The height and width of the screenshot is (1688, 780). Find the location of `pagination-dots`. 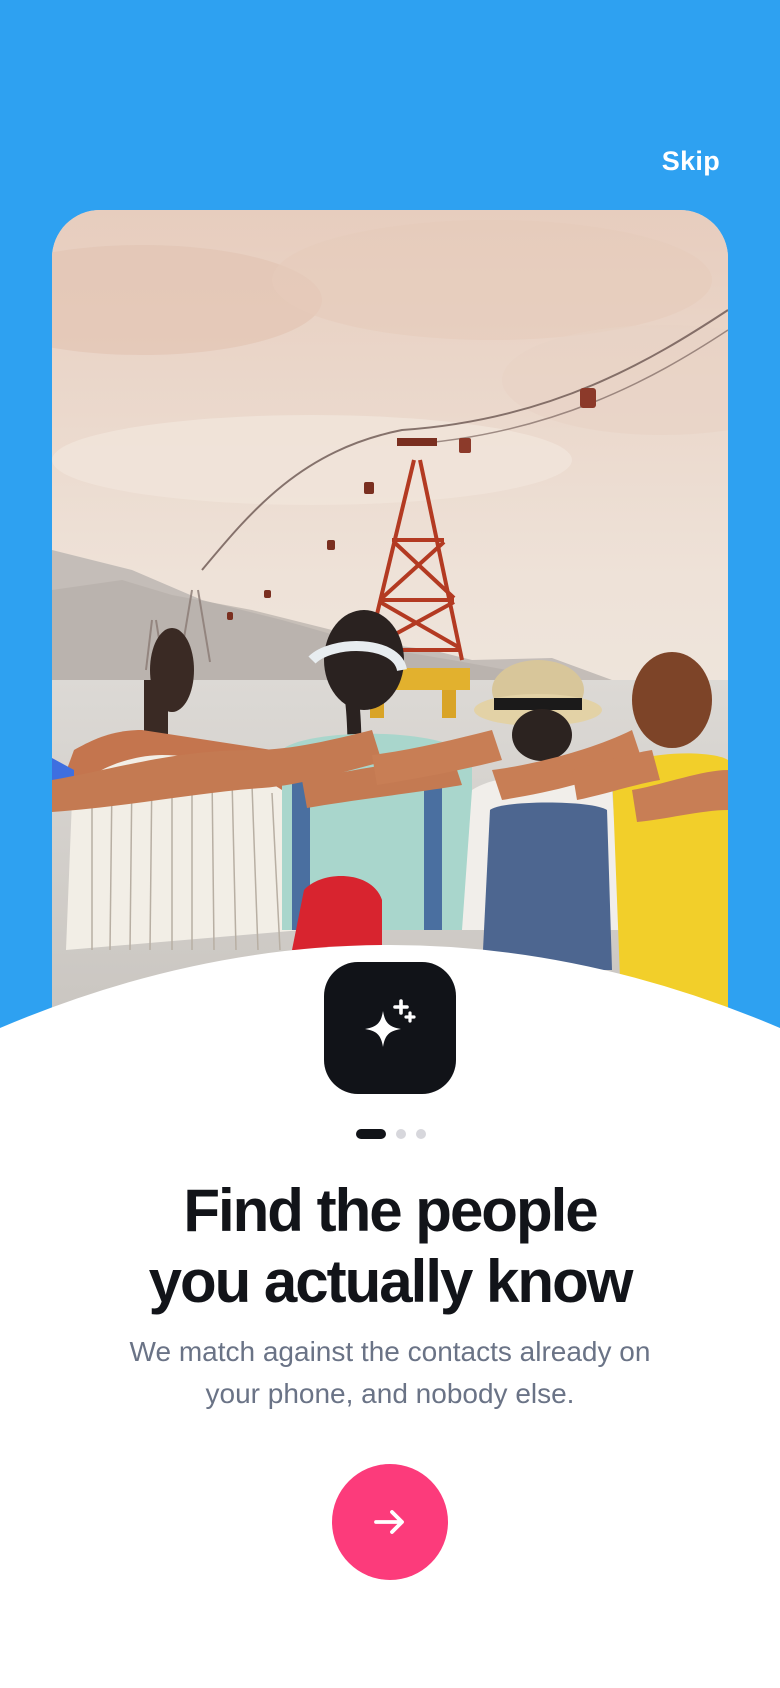

pagination-dots is located at coordinates (396, 1135).